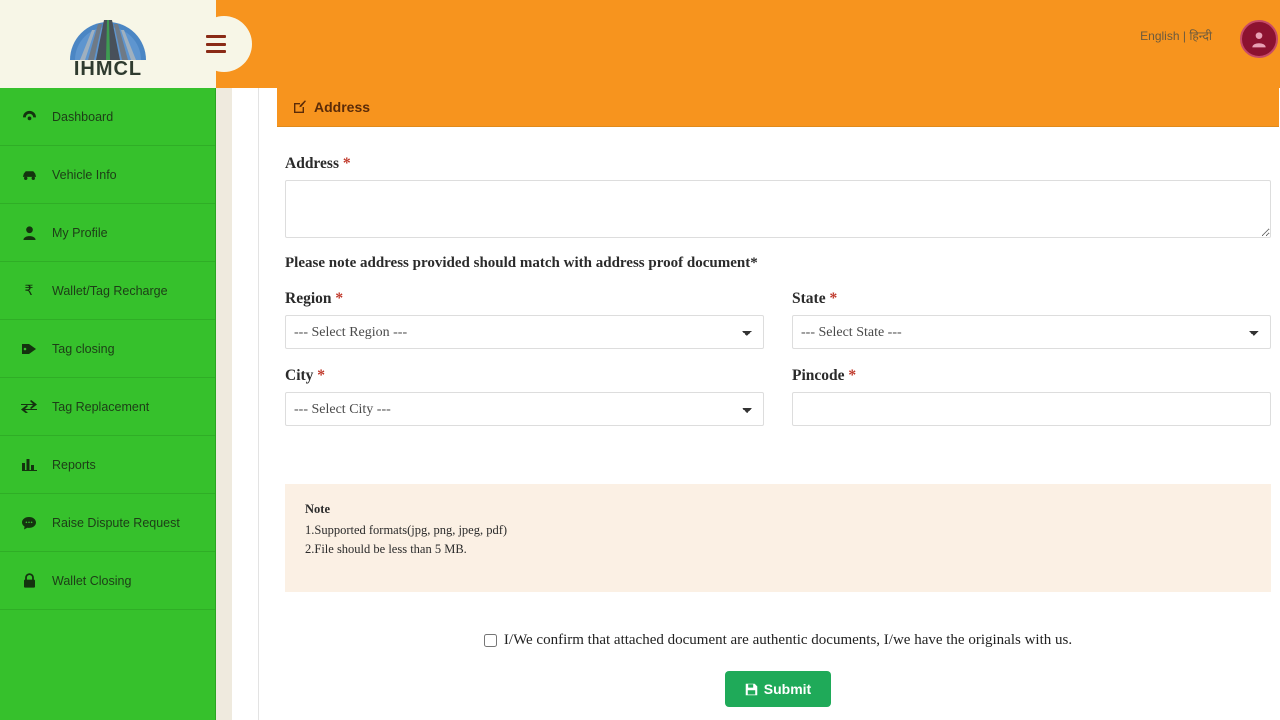 The height and width of the screenshot is (720, 1280). Describe the element at coordinates (29, 523) in the screenshot. I see `comment-icon` at that location.